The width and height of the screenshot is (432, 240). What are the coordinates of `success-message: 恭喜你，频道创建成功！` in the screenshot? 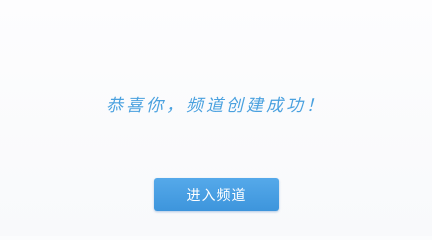 It's located at (216, 106).